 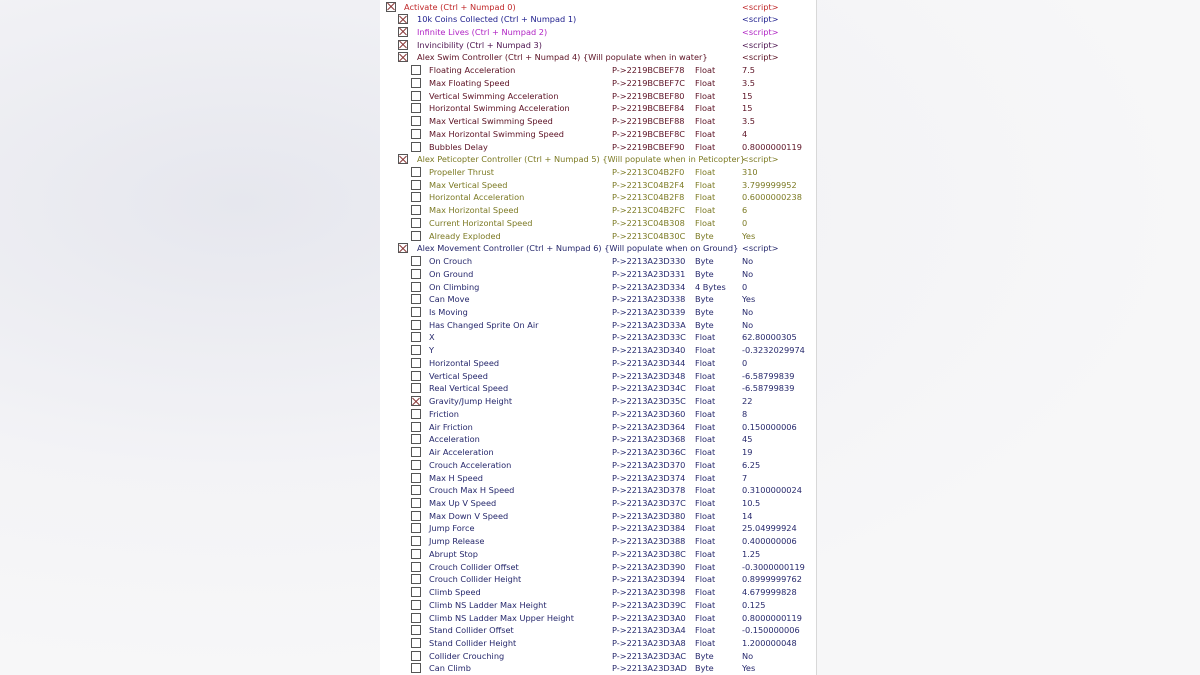 I want to click on table-row: Can Move P->2213A23D338 Byte Yes, so click(x=598, y=299).